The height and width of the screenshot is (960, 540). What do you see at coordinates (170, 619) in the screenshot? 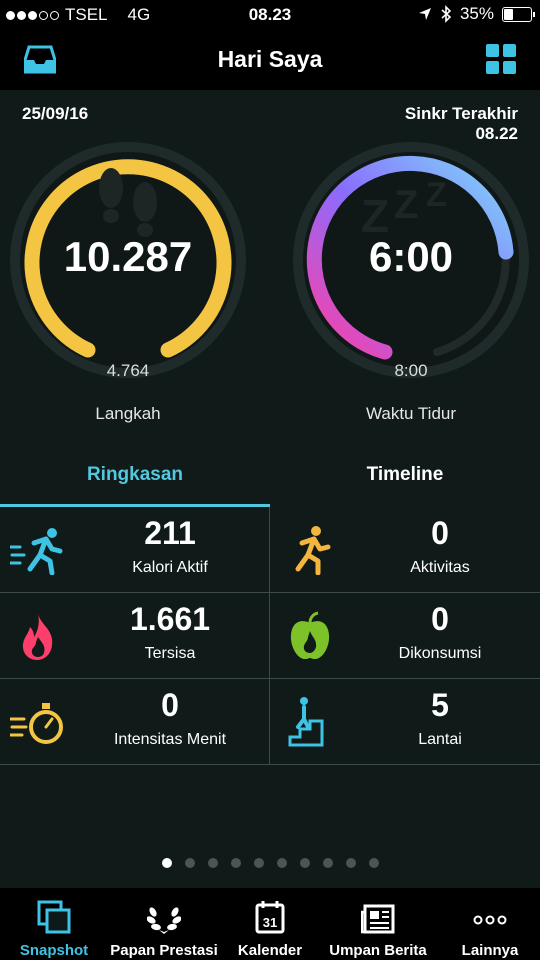
I see `stat-value: 1.661` at bounding box center [170, 619].